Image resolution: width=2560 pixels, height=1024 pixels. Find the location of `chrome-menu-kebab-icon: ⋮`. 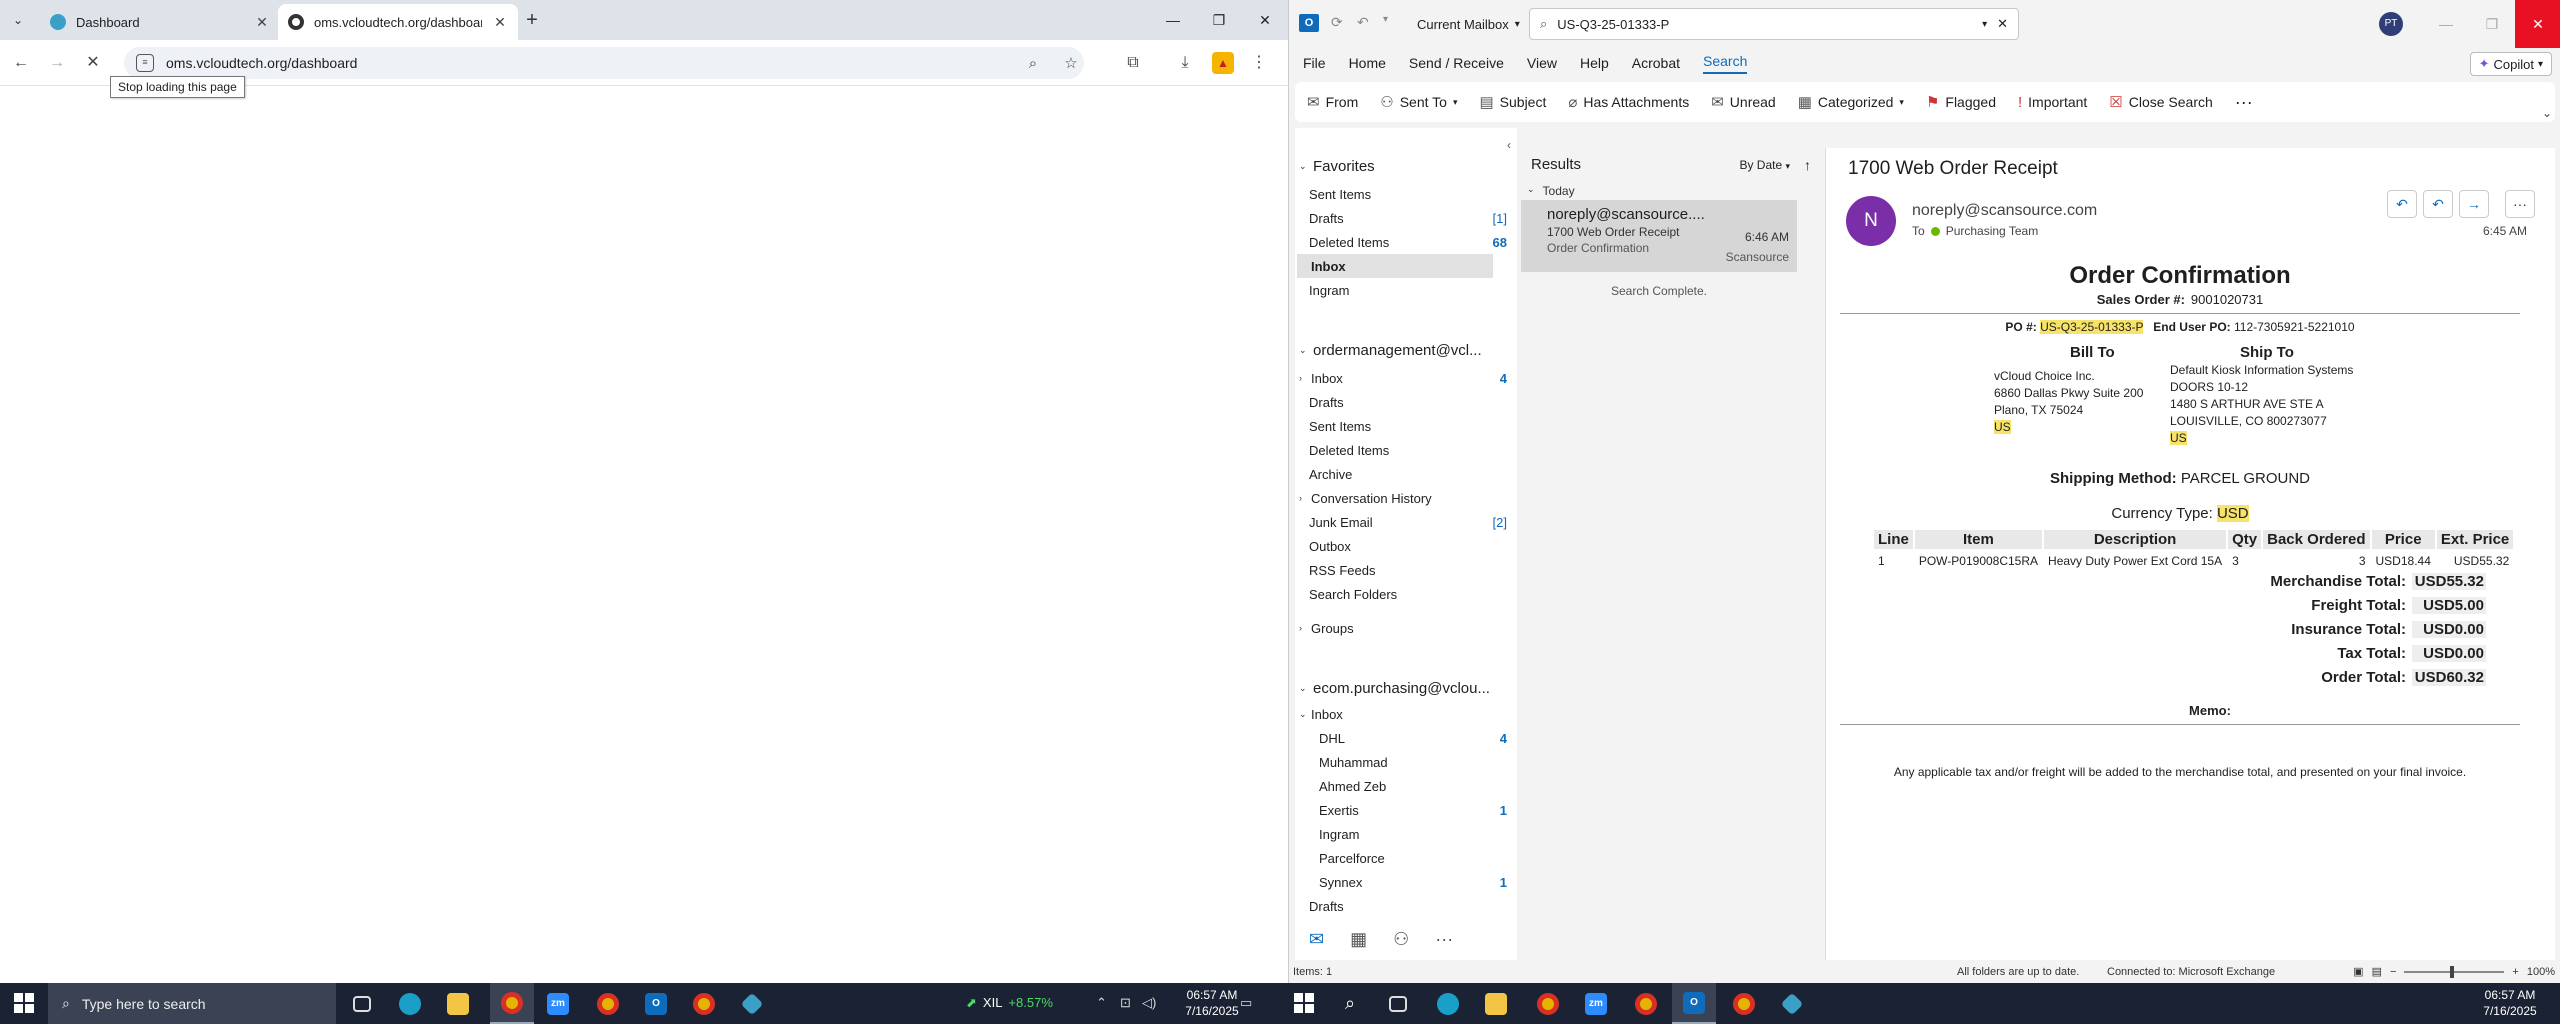

chrome-menu-kebab-icon: ⋮ is located at coordinates (1259, 63).